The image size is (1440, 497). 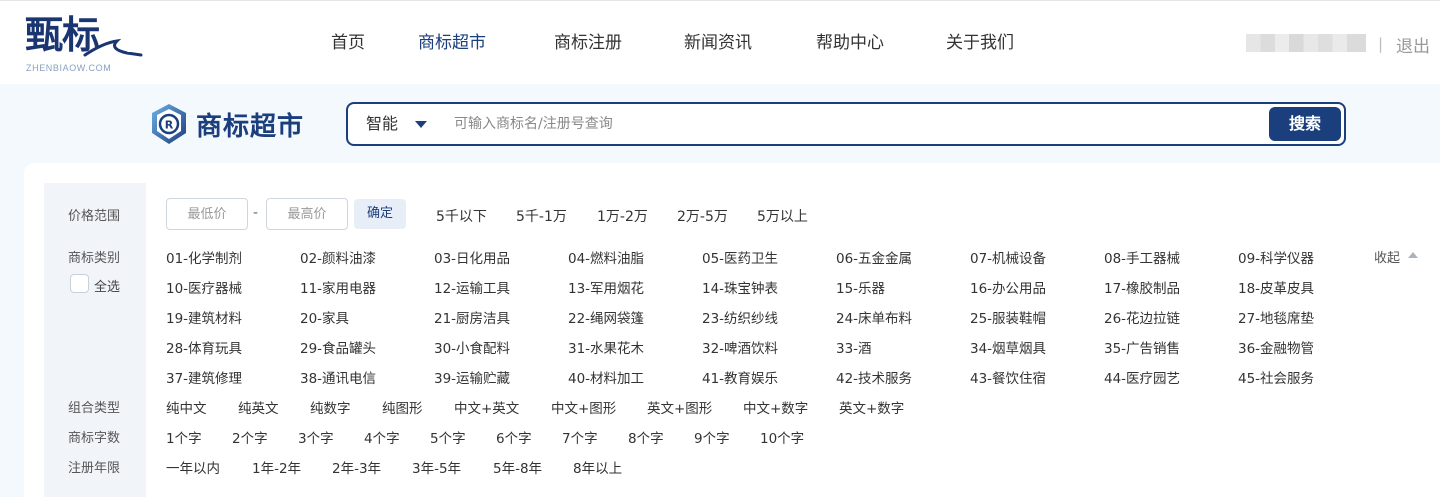 I want to click on site-logo: 甄标 ZHENBIAOW.COM, so click(x=85, y=43).